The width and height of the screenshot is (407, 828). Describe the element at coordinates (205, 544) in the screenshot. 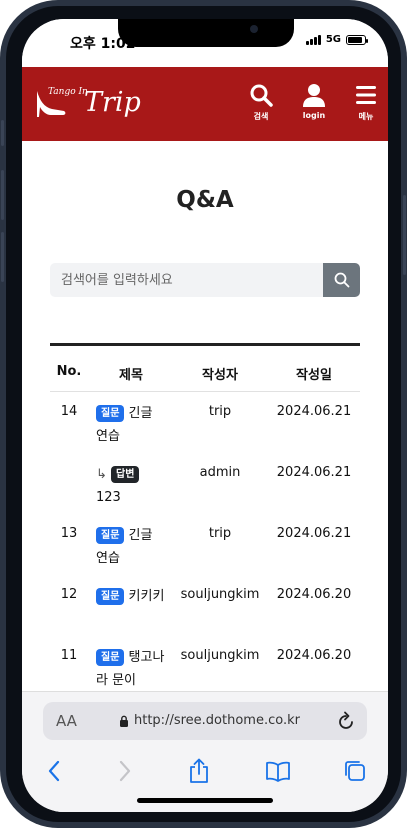

I see `table-row: 13 질문 긴글 연습 trip 2024.06.21` at that location.